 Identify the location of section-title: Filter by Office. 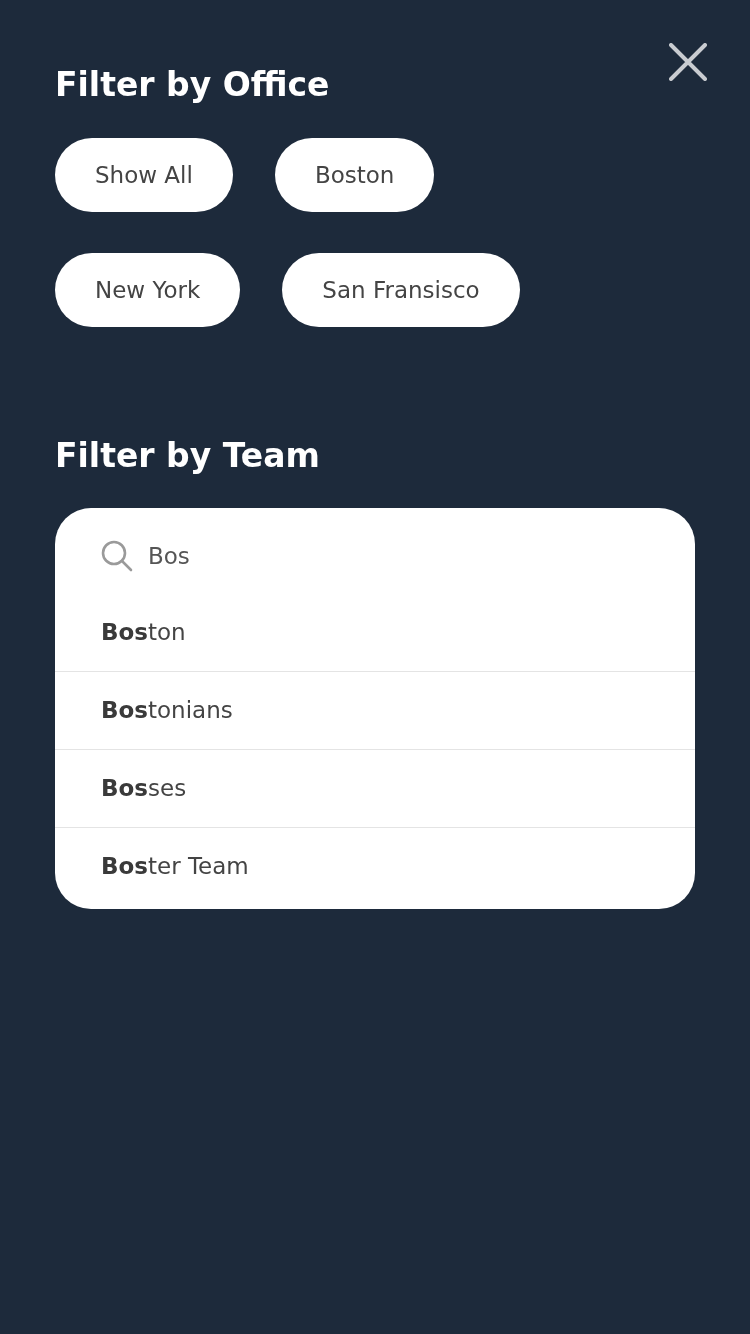
(192, 85).